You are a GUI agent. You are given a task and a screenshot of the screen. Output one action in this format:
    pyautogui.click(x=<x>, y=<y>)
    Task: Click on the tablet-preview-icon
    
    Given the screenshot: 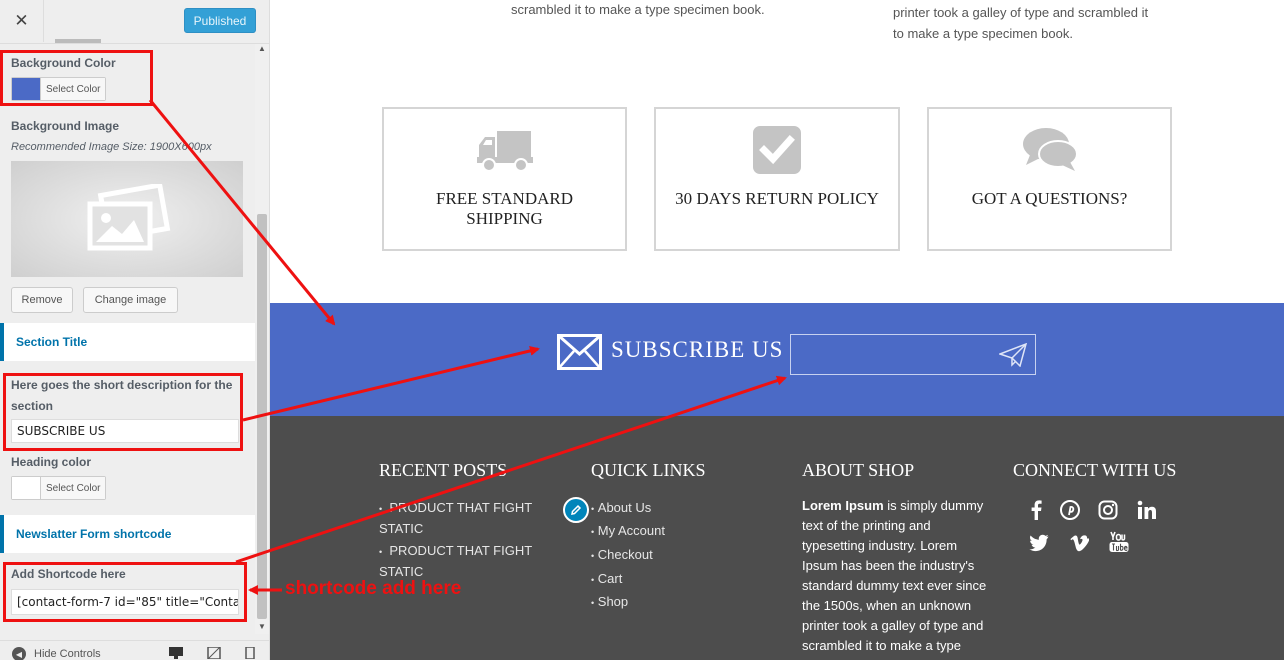 What is the action you would take?
    pyautogui.click(x=214, y=653)
    